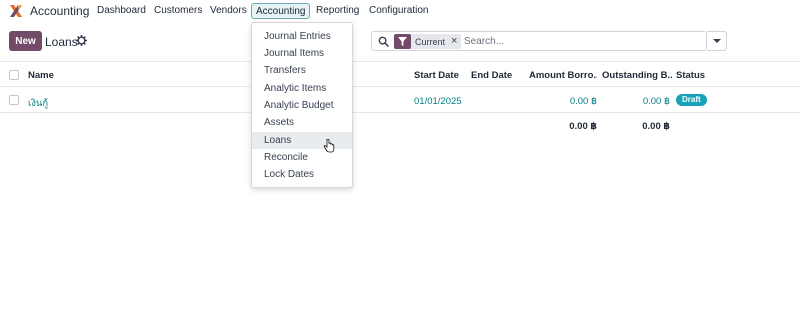  What do you see at coordinates (583, 126) in the screenshot?
I see `total-amount-borrowed: 0.00 ฿` at bounding box center [583, 126].